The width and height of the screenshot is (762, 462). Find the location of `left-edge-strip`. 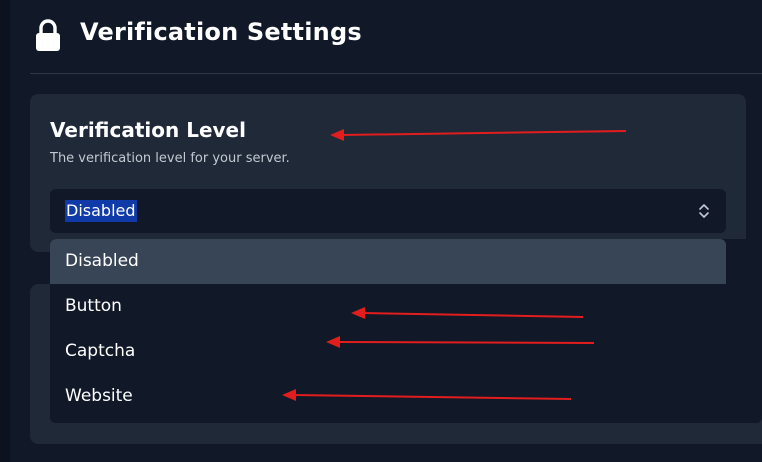

left-edge-strip is located at coordinates (5, 231).